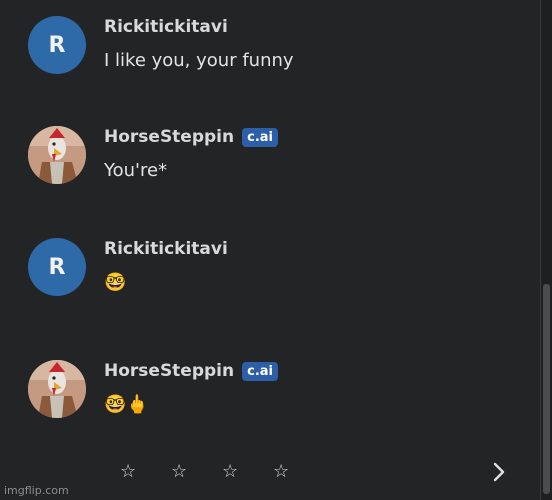 This screenshot has width=552, height=500. What do you see at coordinates (281, 471) in the screenshot?
I see `rating-star-4: ☆` at bounding box center [281, 471].